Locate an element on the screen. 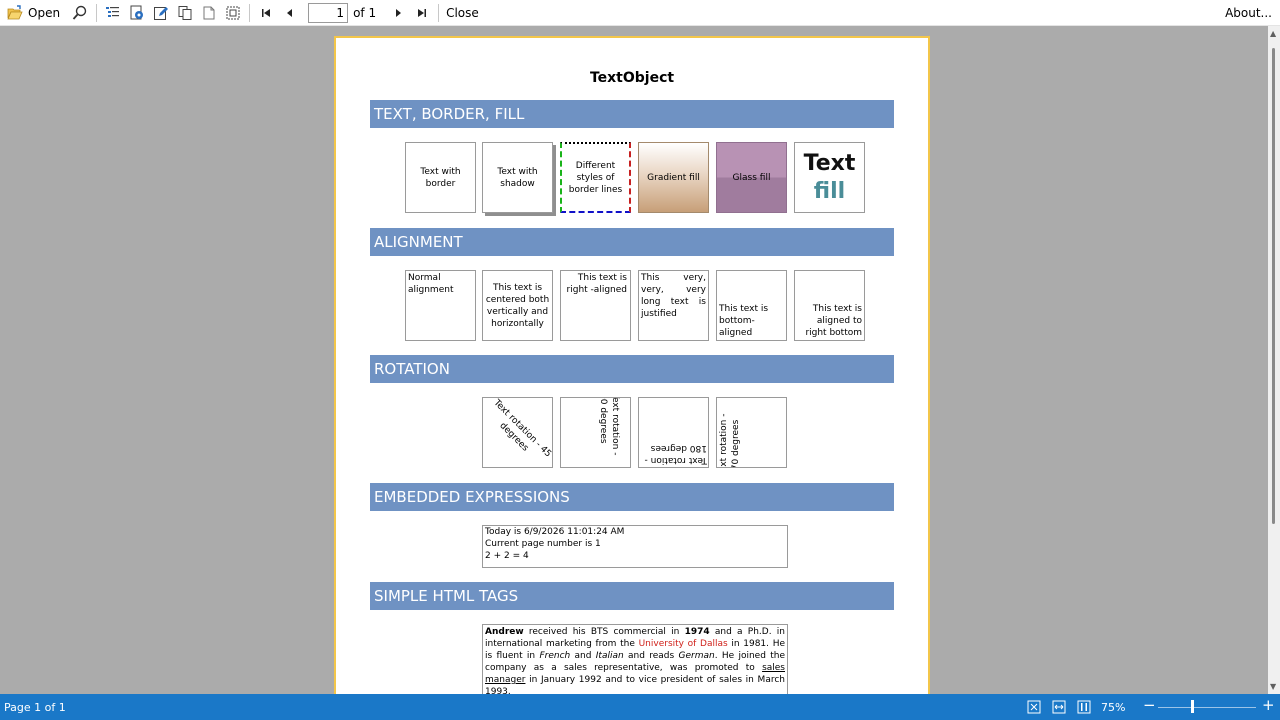  prev-page-button is located at coordinates (290, 13).